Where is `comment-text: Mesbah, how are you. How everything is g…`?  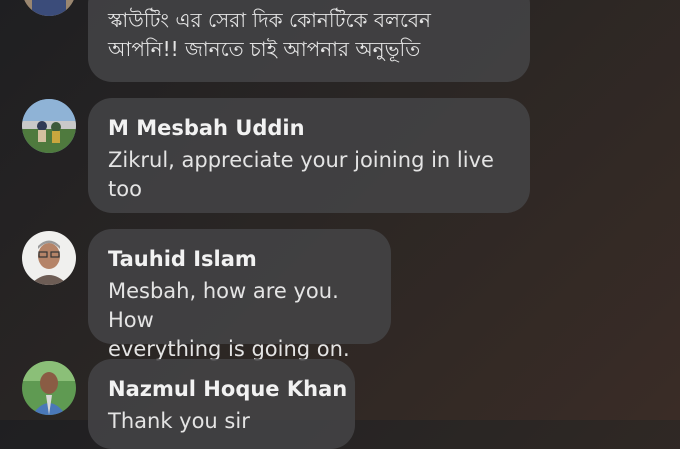
comment-text: Mesbah, how are you. How everything is g… is located at coordinates (229, 320).